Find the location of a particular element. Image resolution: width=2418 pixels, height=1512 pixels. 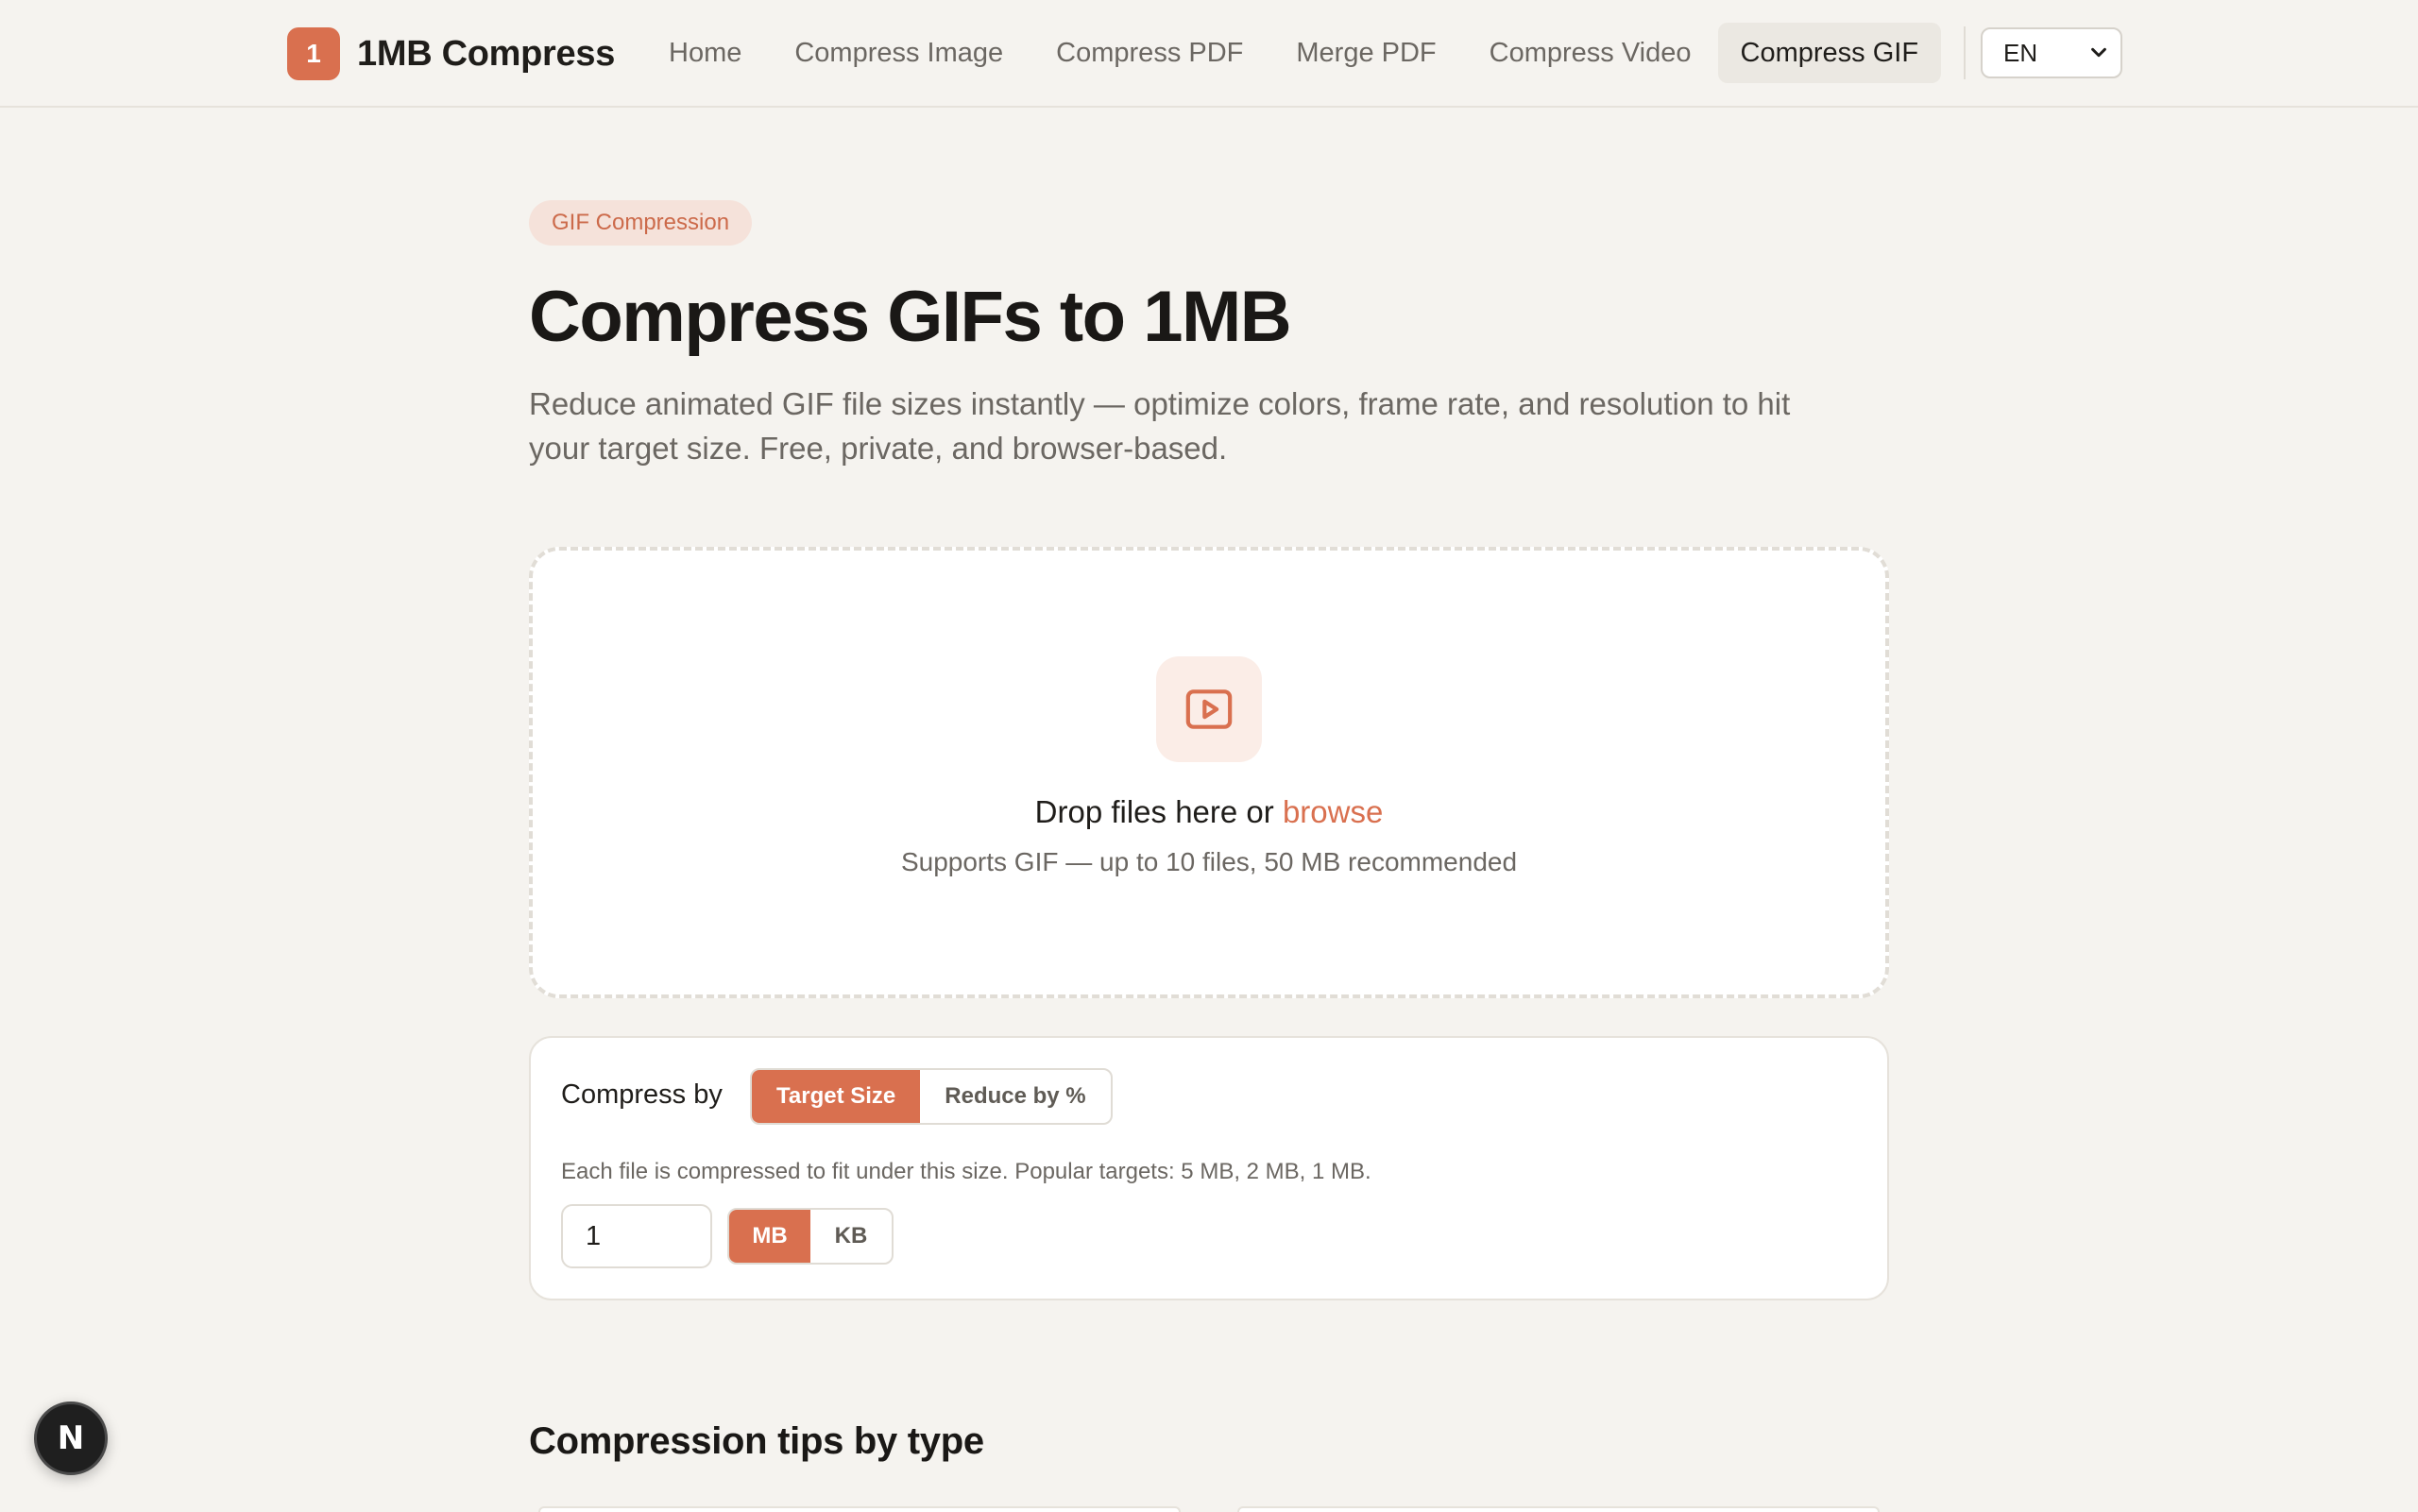

language-value: EN is located at coordinates (2020, 53).